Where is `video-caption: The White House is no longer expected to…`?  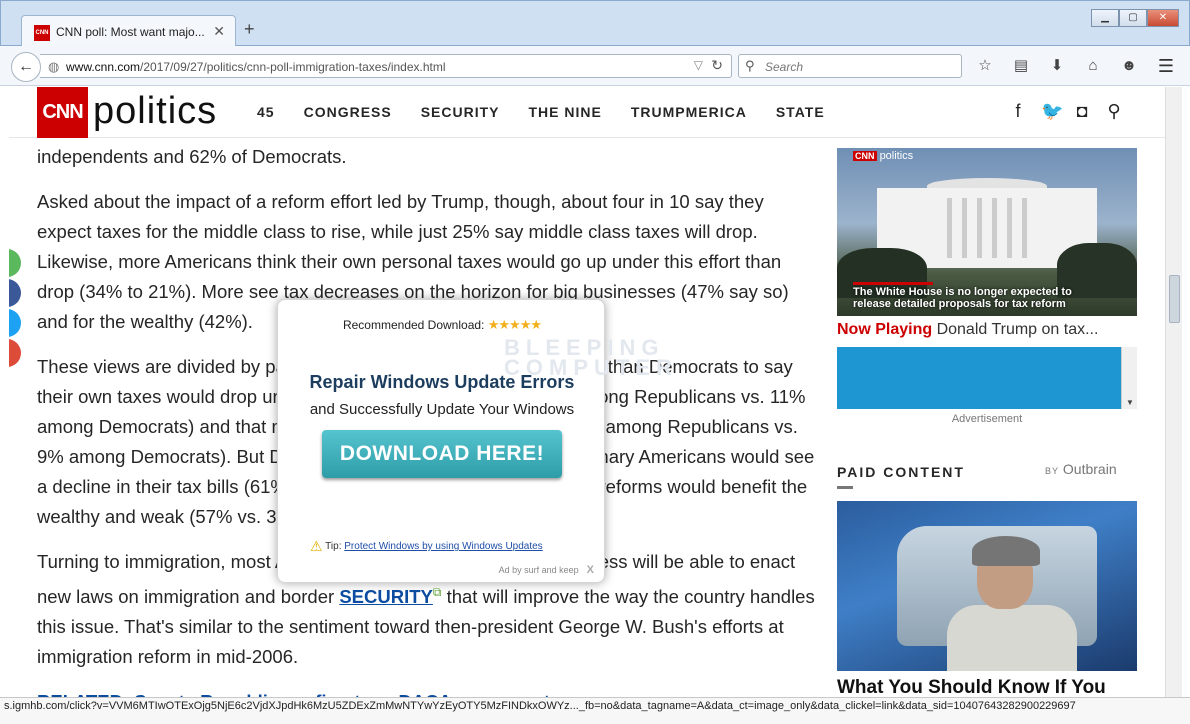 video-caption: The White House is no longer expected to… is located at coordinates (962, 298).